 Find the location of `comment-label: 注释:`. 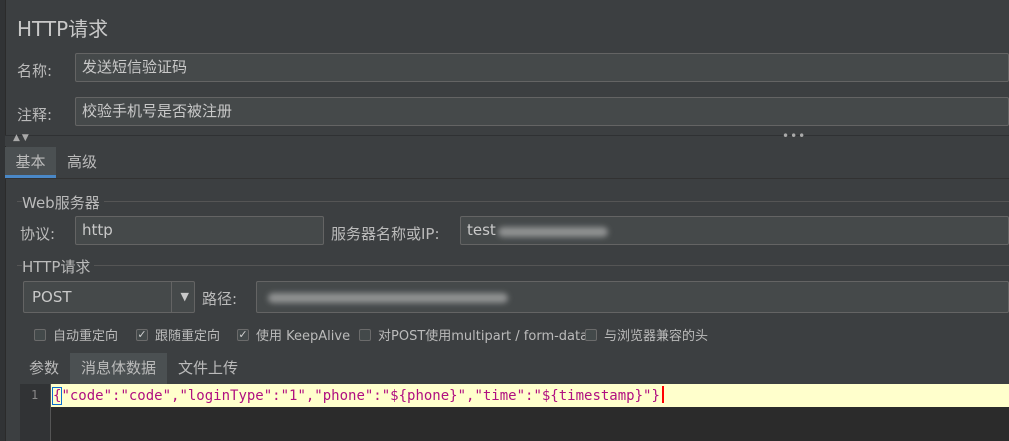

comment-label: 注释: is located at coordinates (35, 115).